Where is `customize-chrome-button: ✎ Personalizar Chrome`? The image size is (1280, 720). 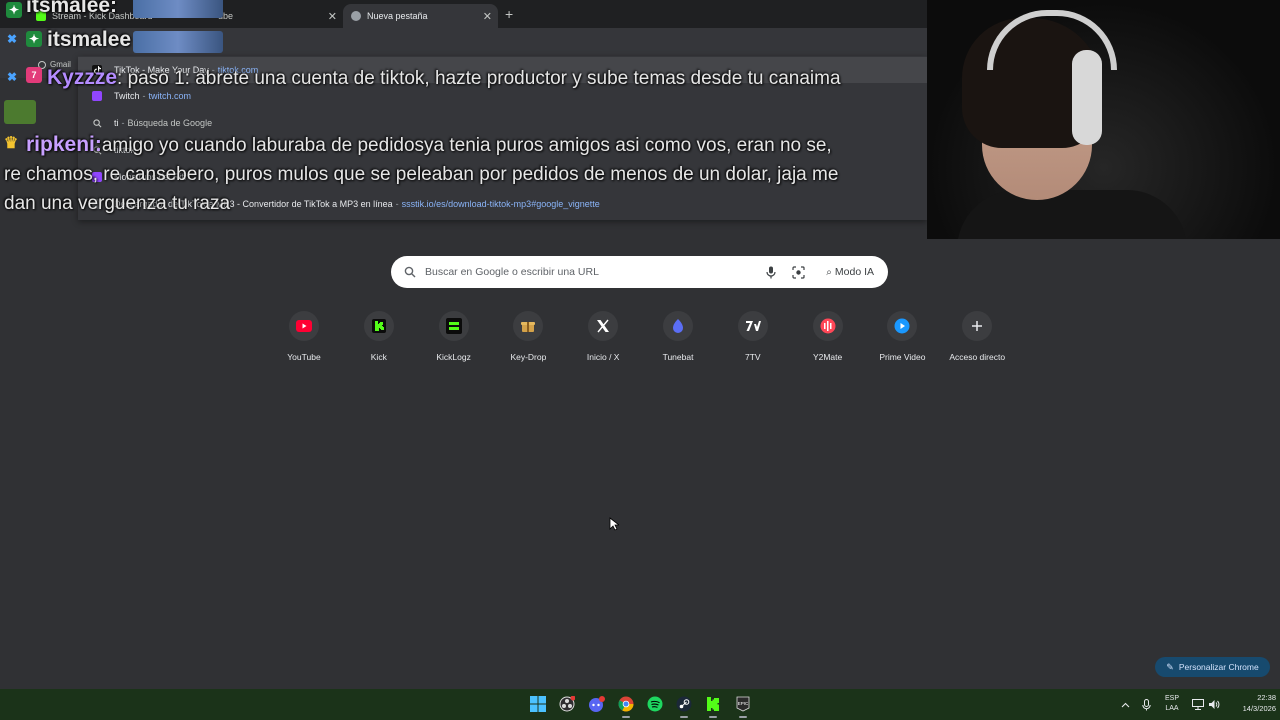
customize-chrome-button: ✎ Personalizar Chrome is located at coordinates (1212, 667).